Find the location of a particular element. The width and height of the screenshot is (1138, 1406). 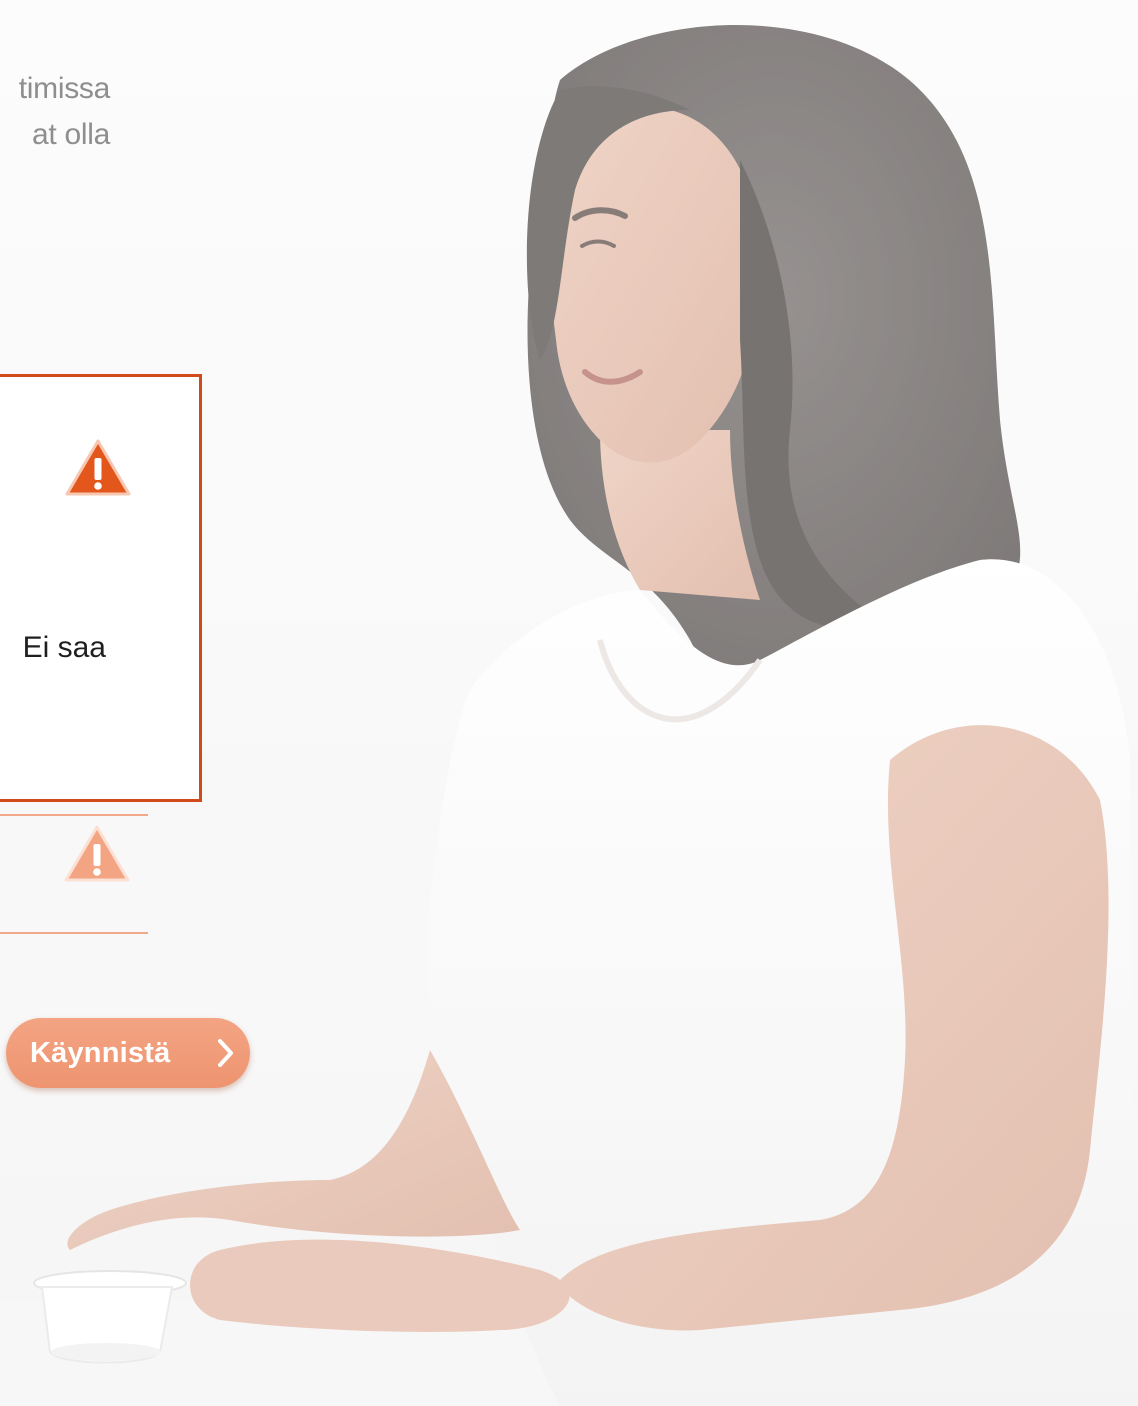

divider-top is located at coordinates (74, 815).